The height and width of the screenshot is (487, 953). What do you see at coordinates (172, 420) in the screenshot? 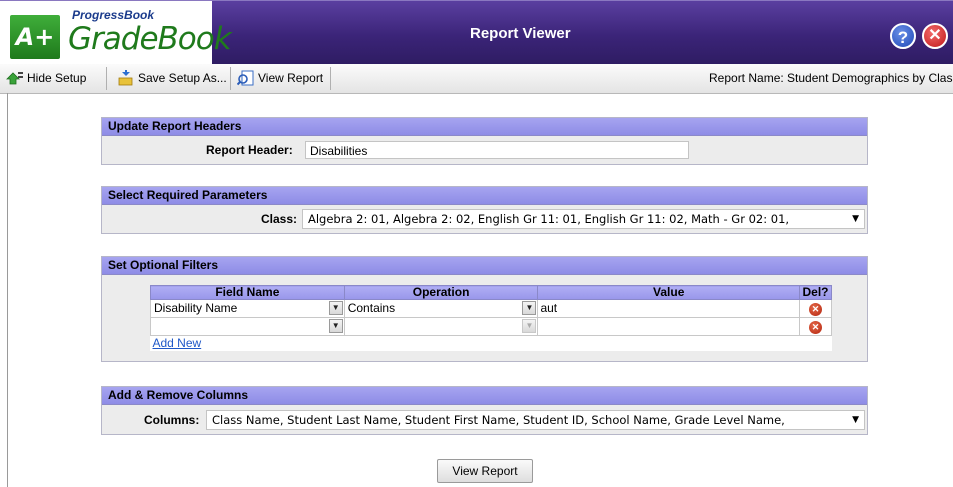
I see `columns-label: Columns:` at bounding box center [172, 420].